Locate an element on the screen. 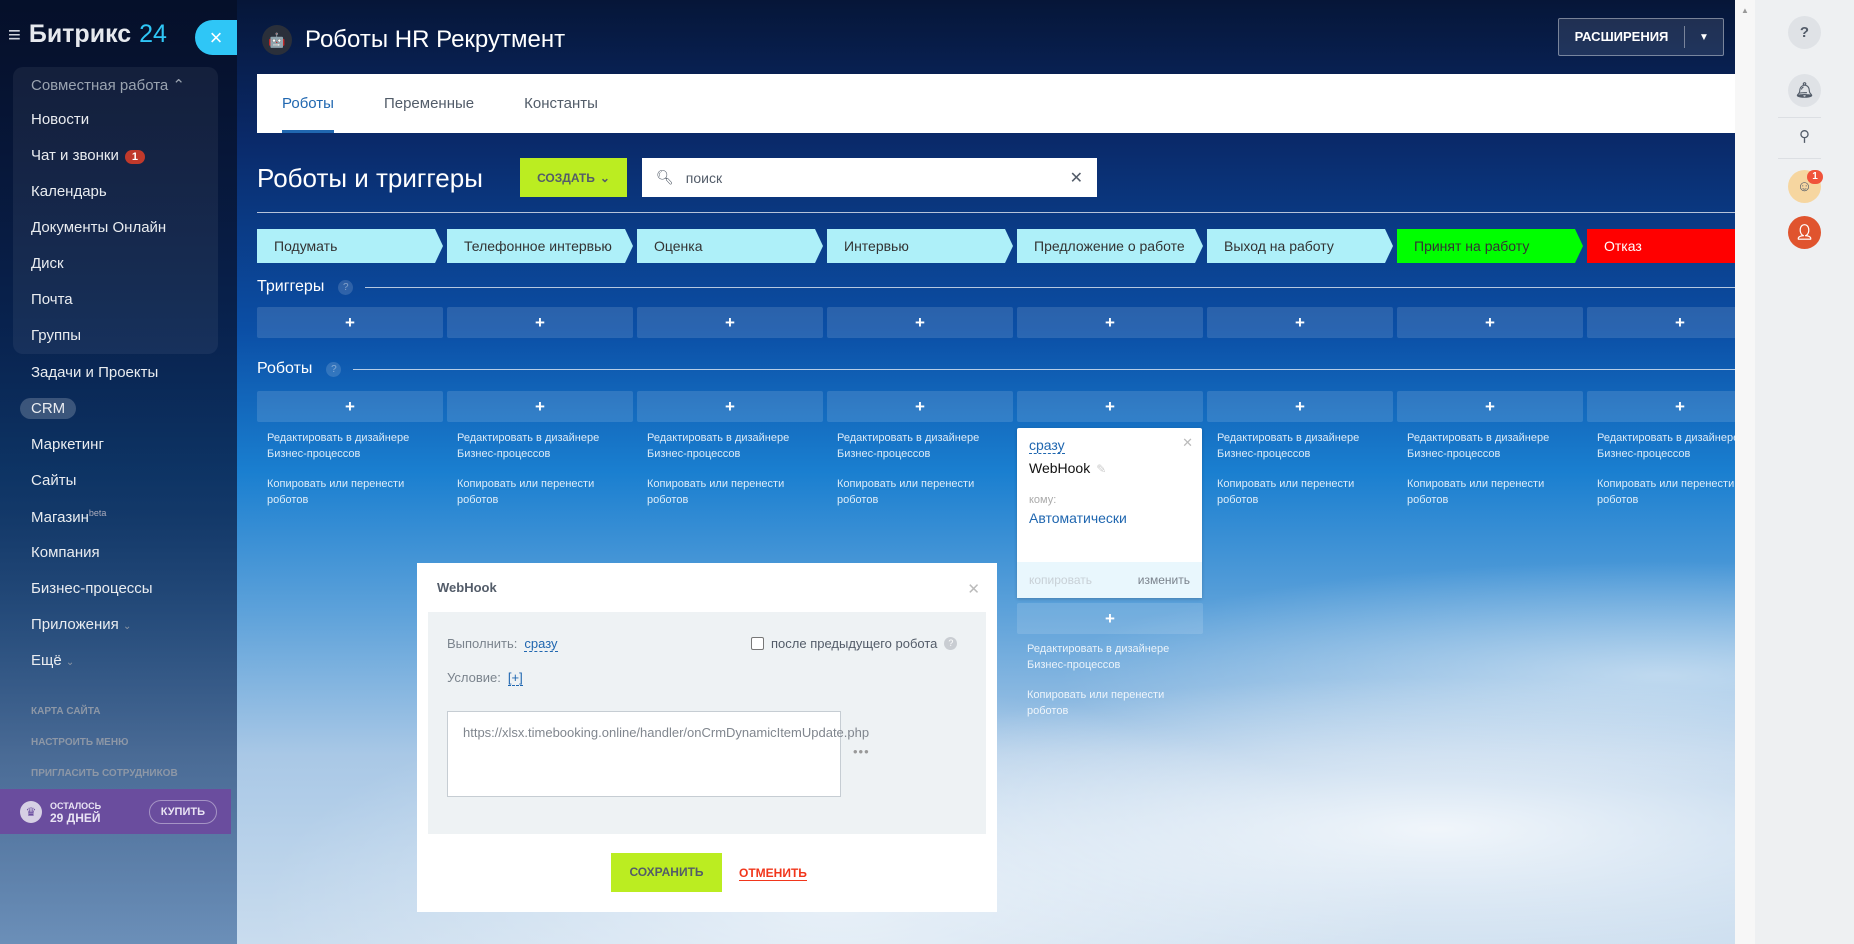 This screenshot has width=1854, height=944. add-condition-link: [+] is located at coordinates (515, 678).